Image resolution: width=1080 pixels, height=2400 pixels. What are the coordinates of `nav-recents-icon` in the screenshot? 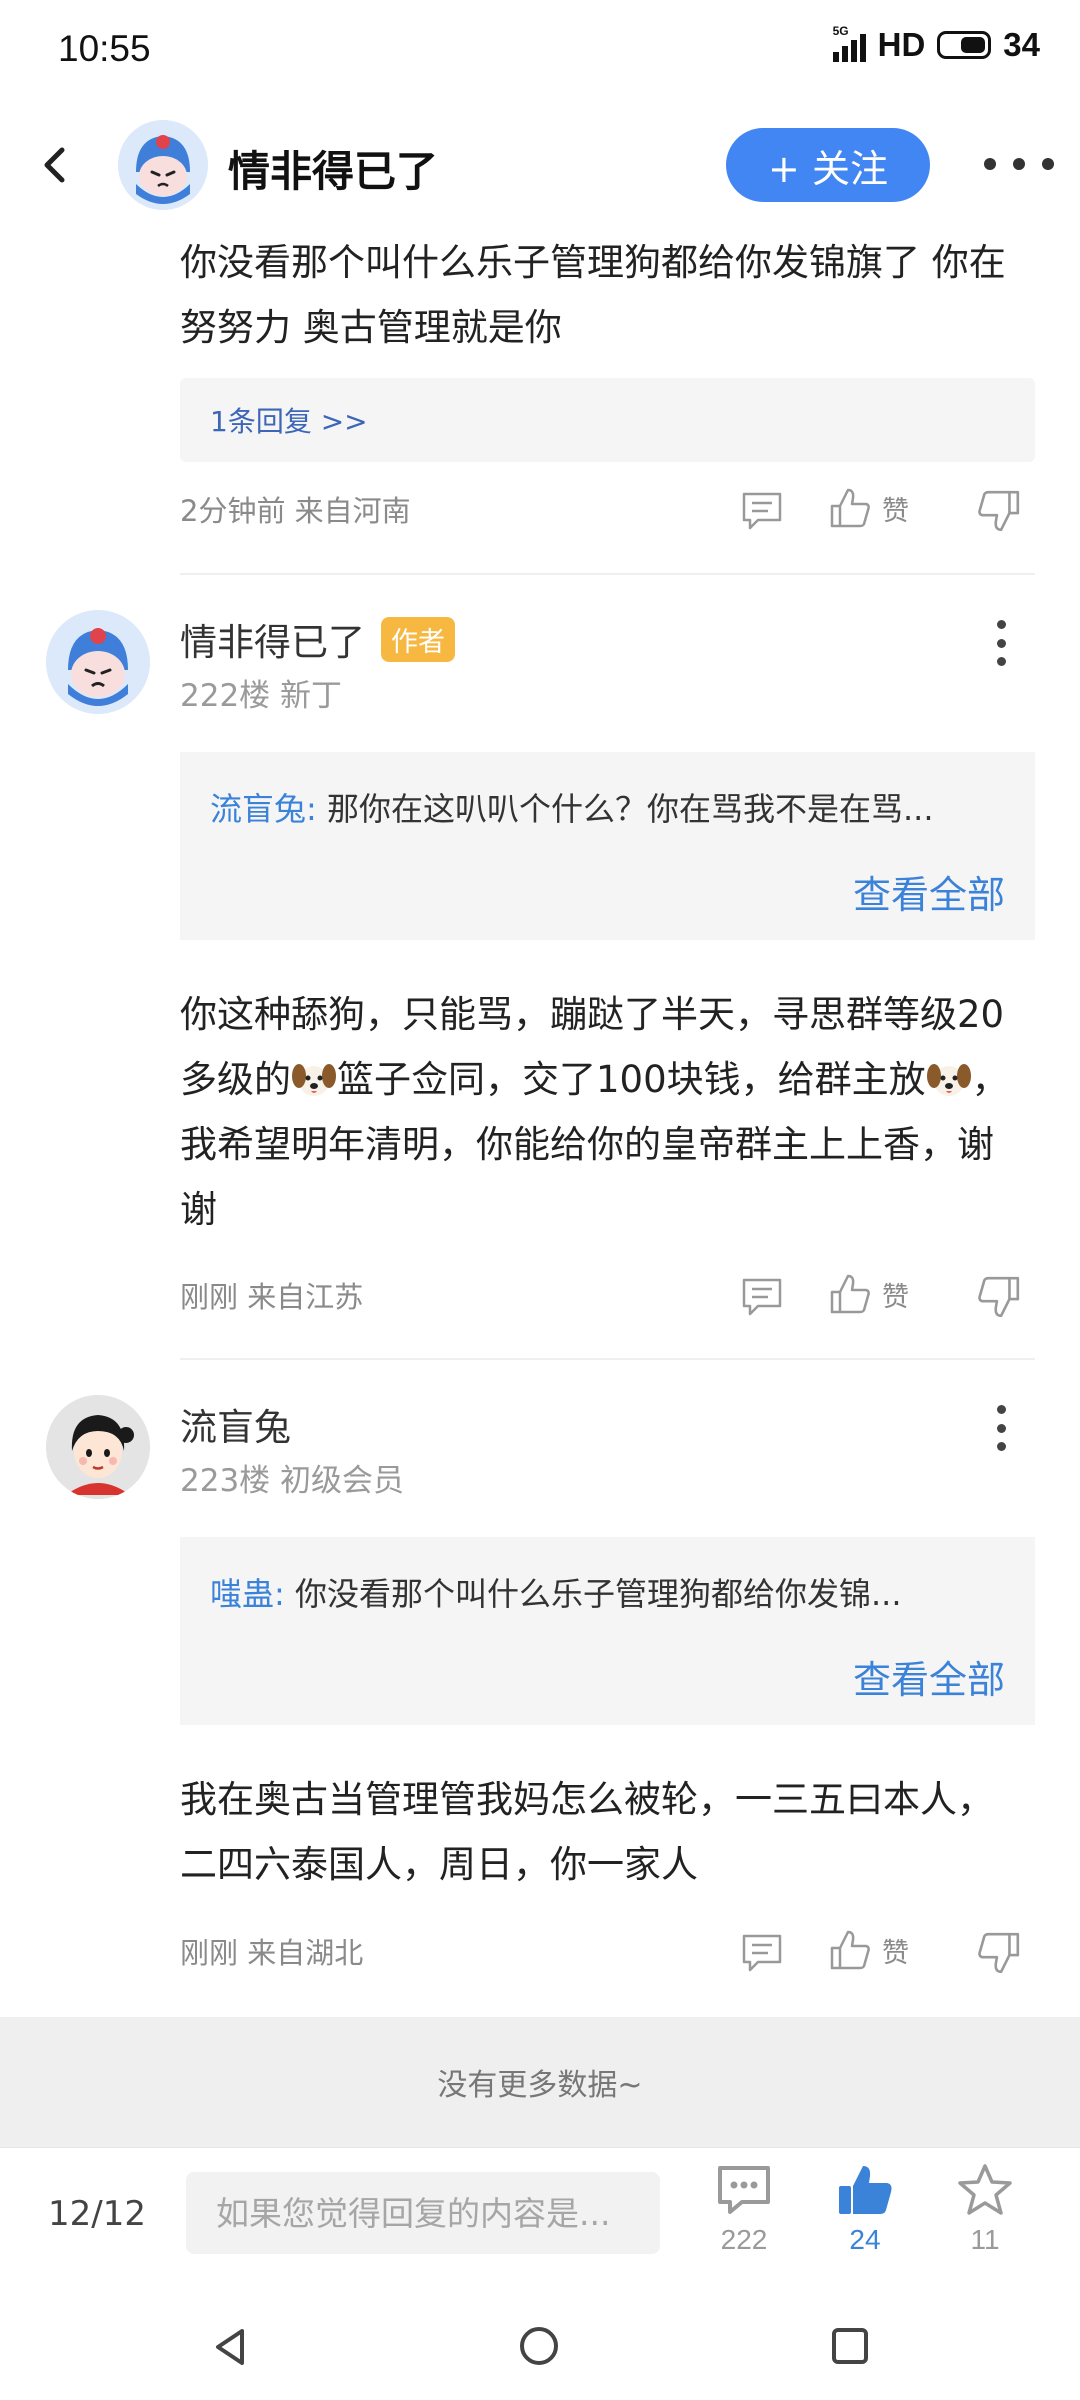 It's located at (850, 2346).